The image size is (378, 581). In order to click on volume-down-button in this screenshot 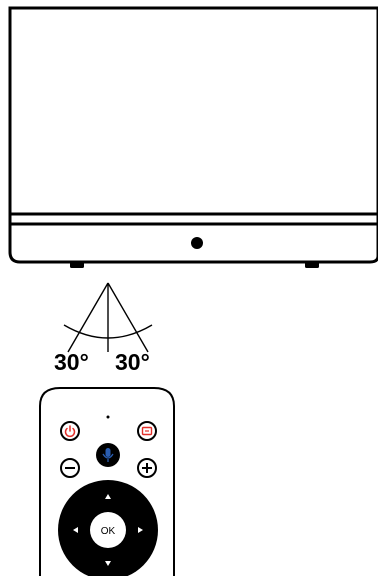, I will do `click(70, 468)`.